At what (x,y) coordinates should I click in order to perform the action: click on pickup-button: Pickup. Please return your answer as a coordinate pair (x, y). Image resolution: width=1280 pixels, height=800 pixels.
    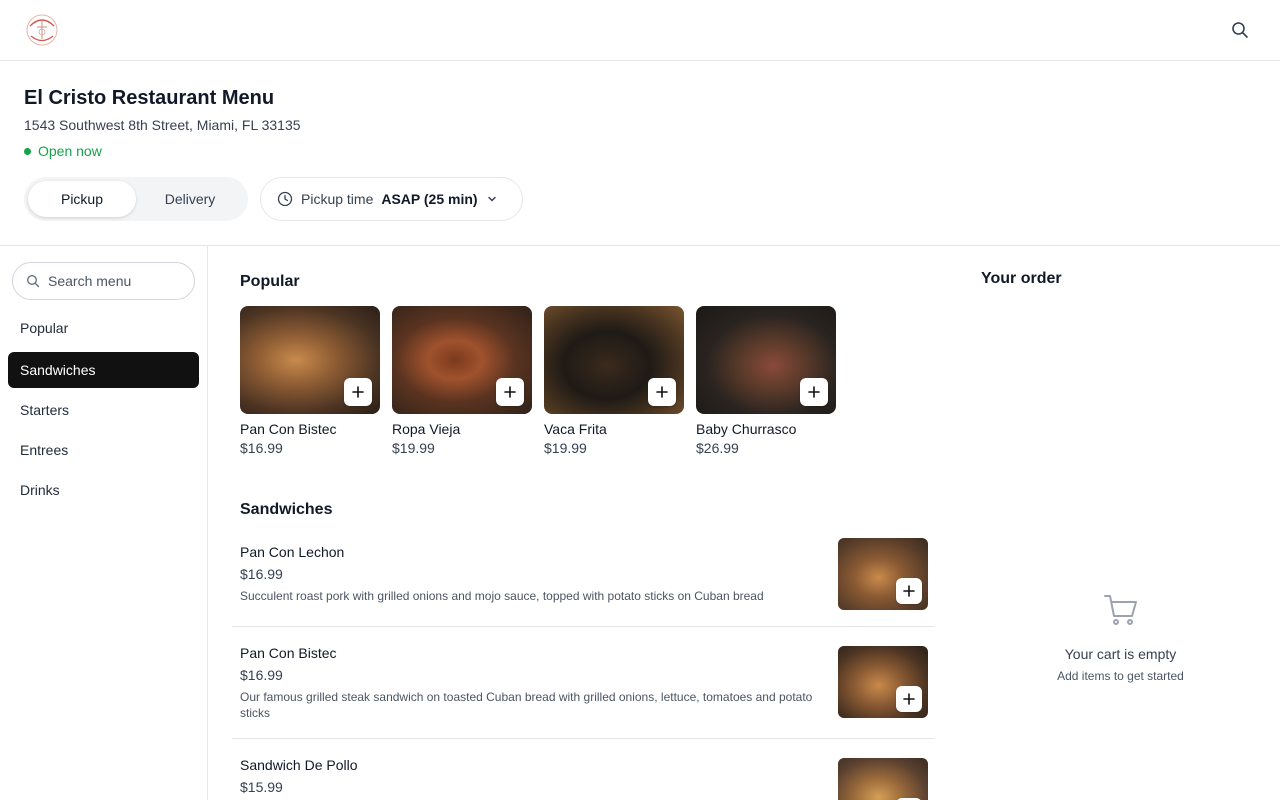
    Looking at the image, I should click on (82, 199).